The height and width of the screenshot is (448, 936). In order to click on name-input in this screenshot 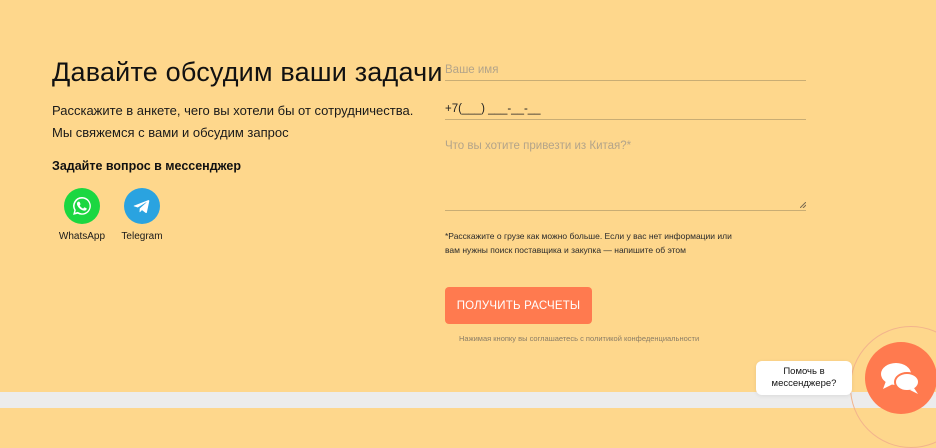, I will do `click(625, 70)`.